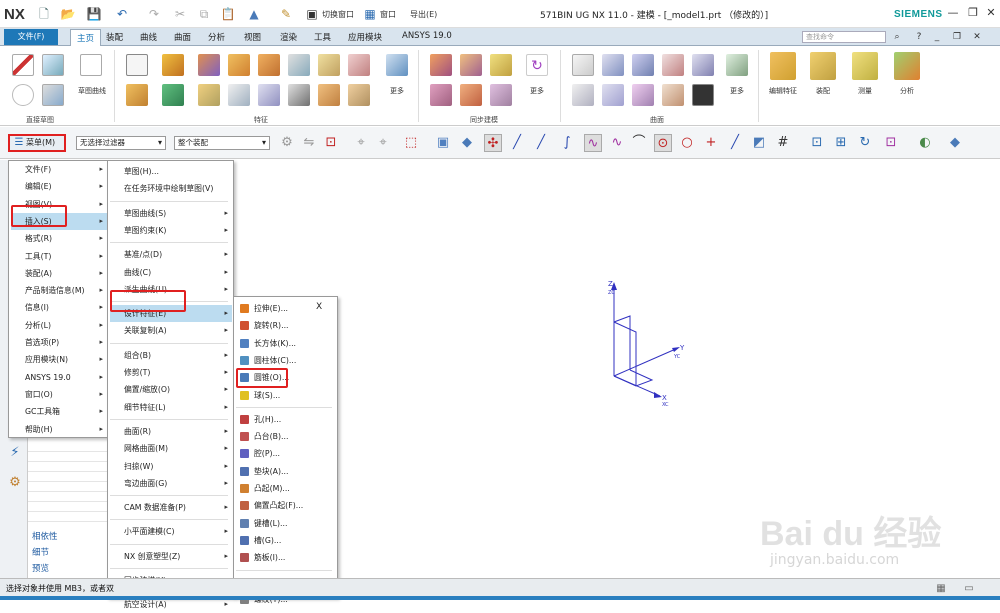 This screenshot has height=613, width=1000. Describe the element at coordinates (737, 91) in the screenshot. I see `more-surface-label: 更多` at that location.